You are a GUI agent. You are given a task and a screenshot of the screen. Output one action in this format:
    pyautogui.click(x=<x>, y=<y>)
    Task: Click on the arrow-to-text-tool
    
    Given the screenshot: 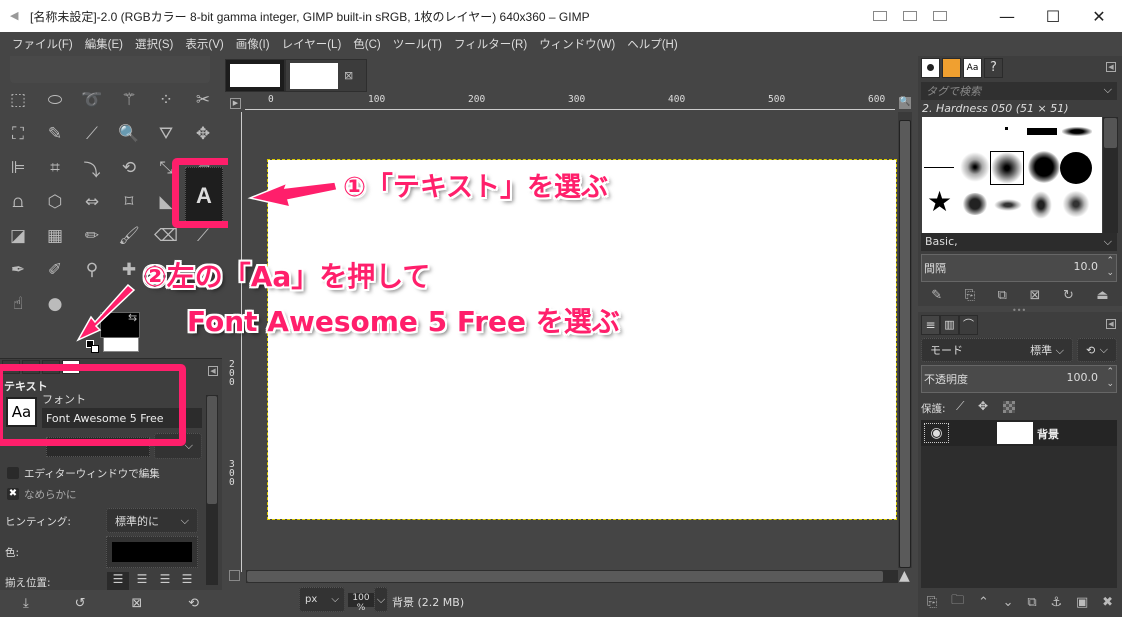 What is the action you would take?
    pyautogui.click(x=292, y=195)
    